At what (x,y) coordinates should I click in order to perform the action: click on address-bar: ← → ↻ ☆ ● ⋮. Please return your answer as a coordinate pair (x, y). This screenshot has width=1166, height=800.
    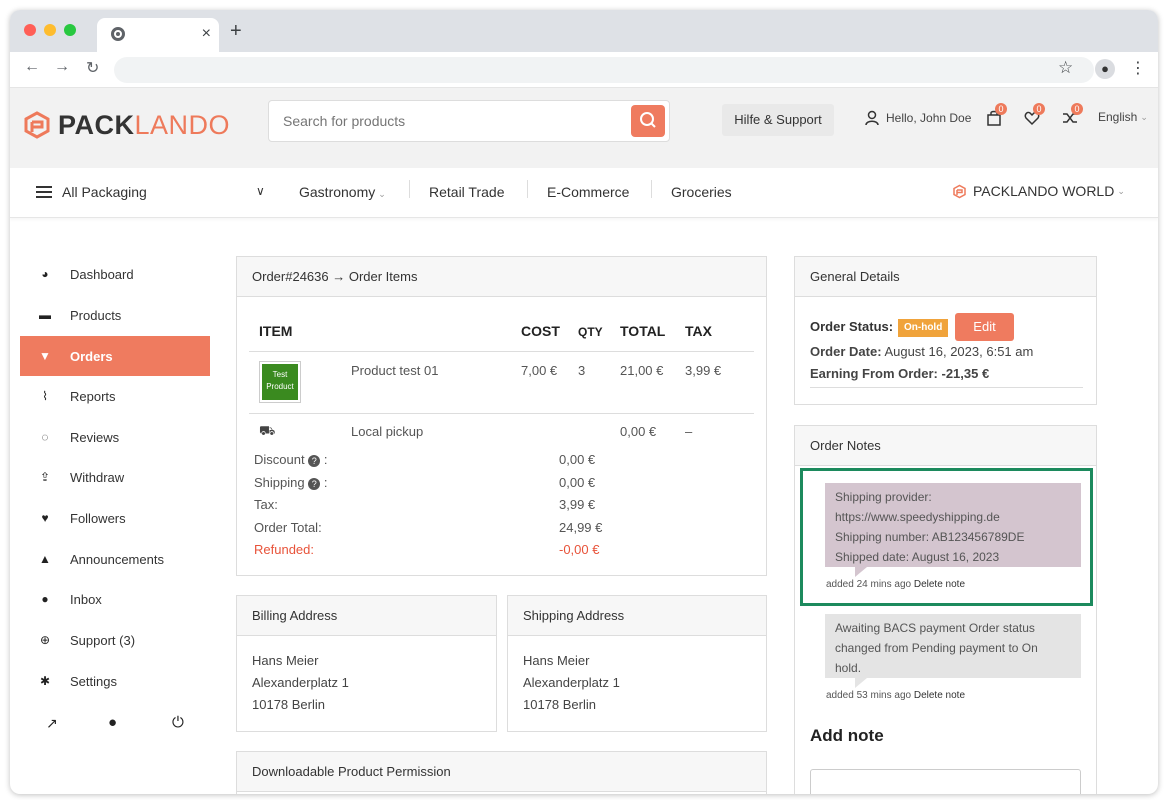
    Looking at the image, I should click on (584, 70).